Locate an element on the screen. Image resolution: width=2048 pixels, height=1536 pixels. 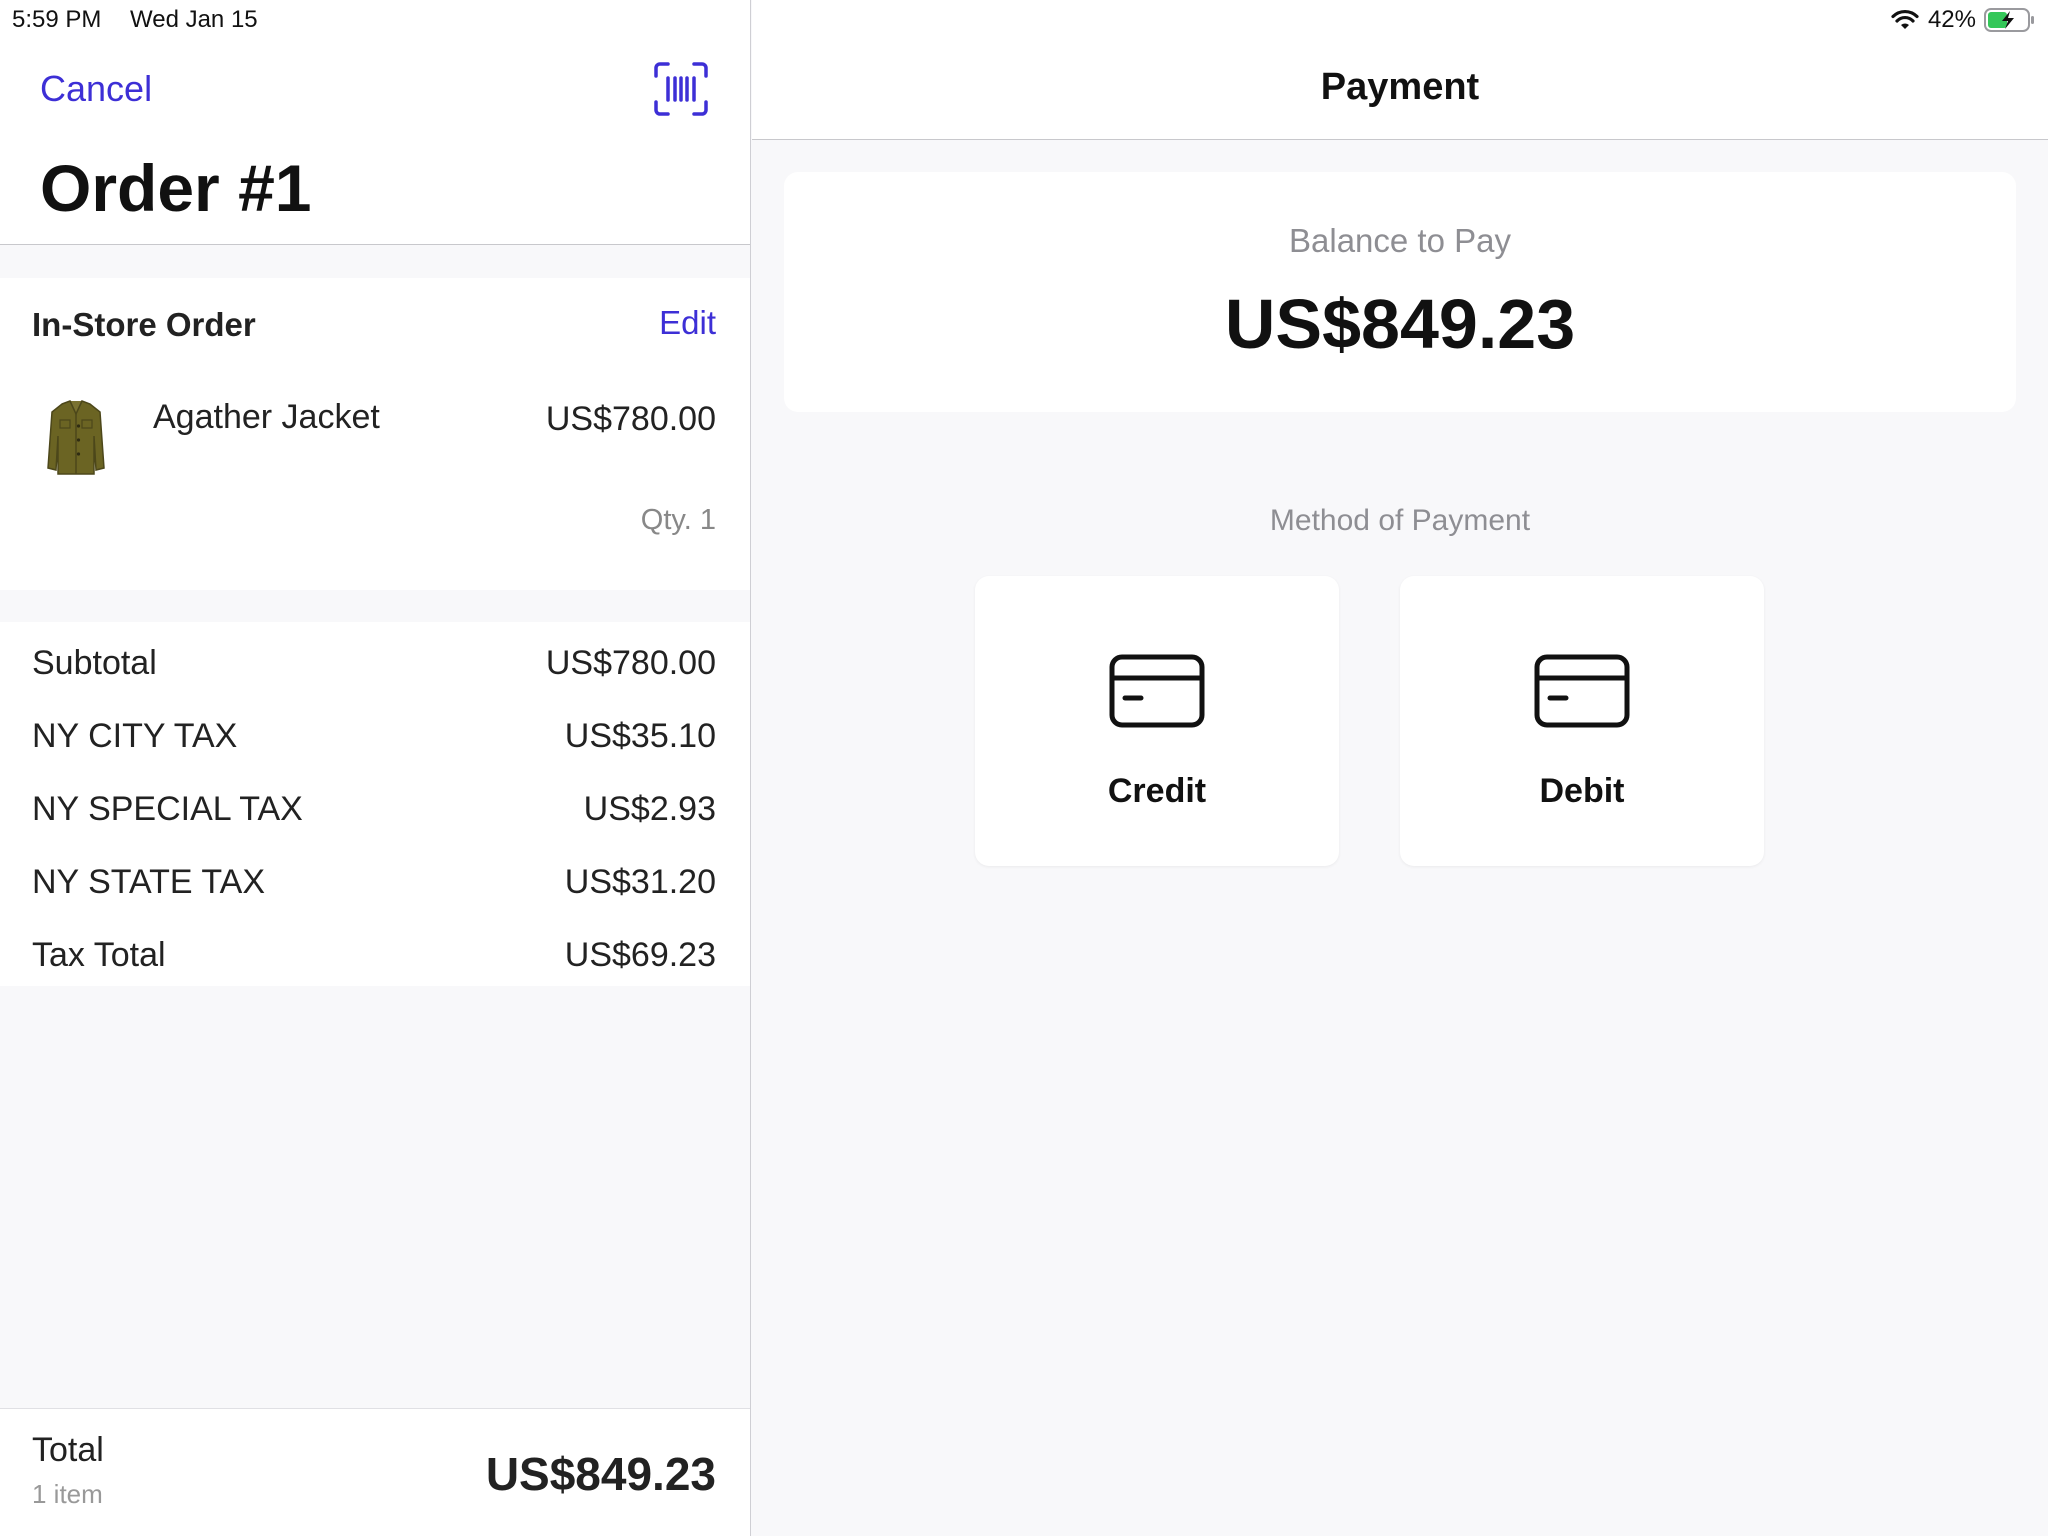
item-quantity: Qty. 1 is located at coordinates (678, 520).